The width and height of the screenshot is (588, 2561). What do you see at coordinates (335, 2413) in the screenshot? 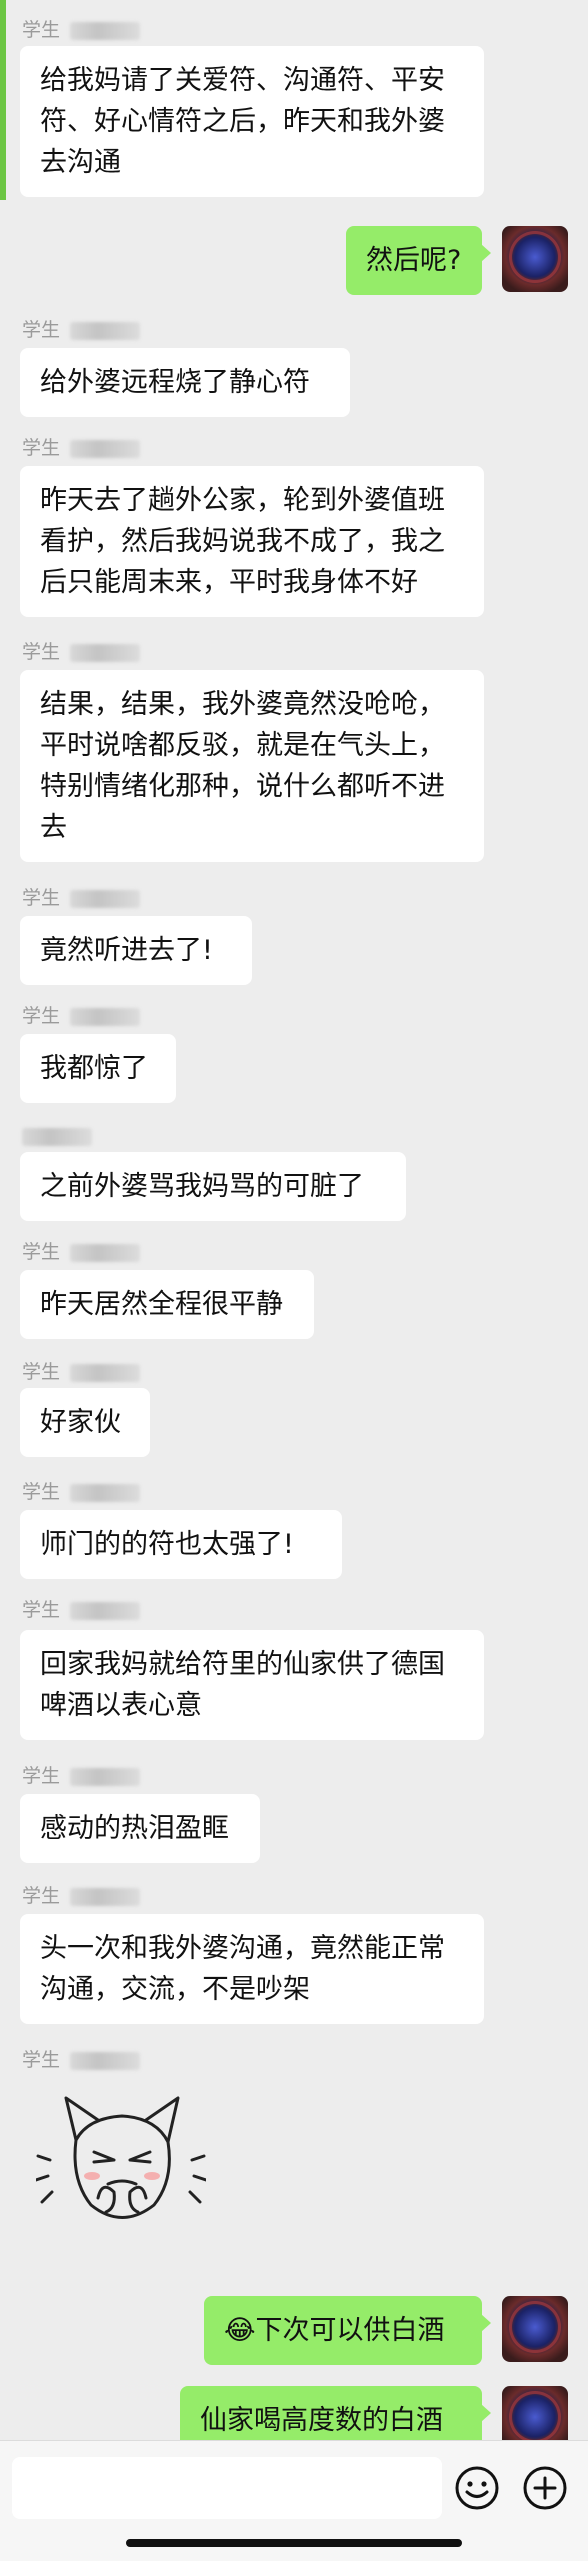
I see `message-bubble-self: 仙家喝高度数的白酒` at bounding box center [335, 2413].